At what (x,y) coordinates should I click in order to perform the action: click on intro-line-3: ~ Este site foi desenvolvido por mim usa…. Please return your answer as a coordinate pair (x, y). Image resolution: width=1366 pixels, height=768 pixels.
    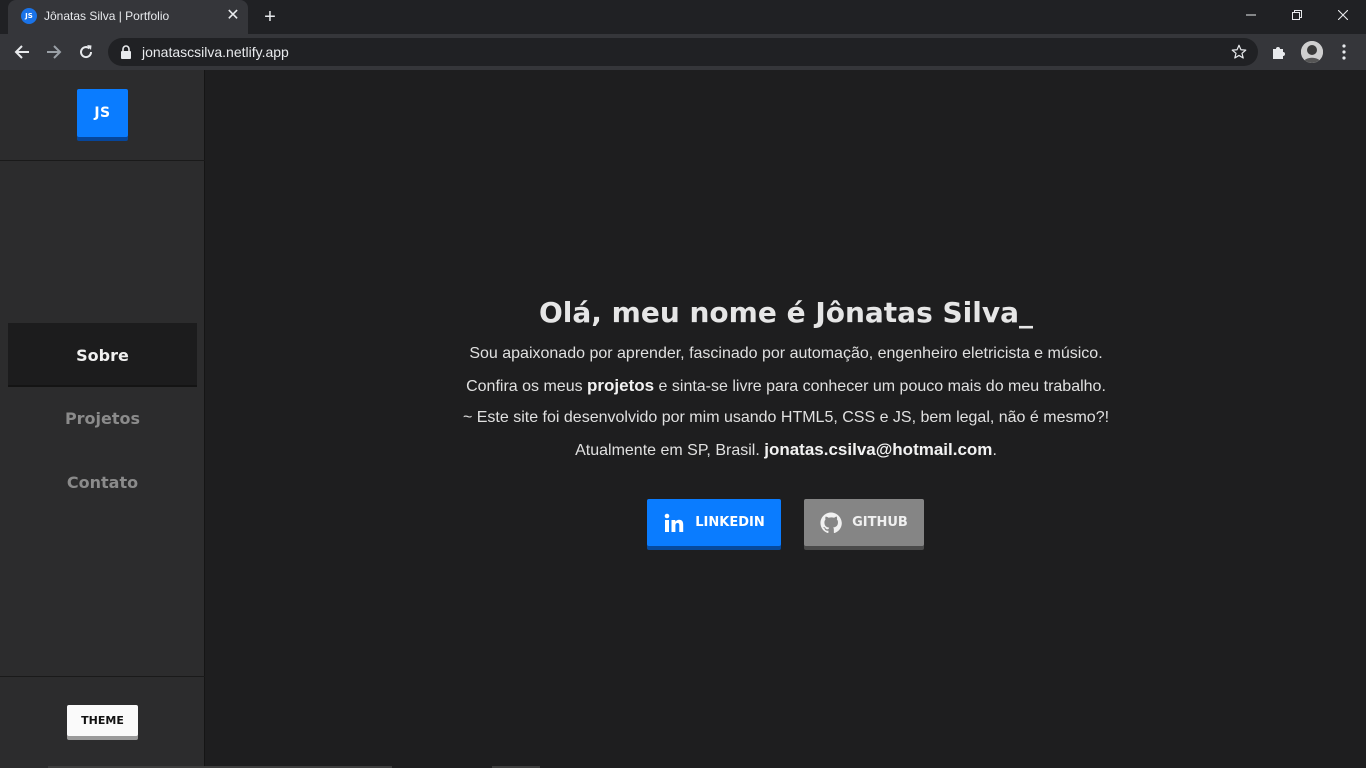
    Looking at the image, I should click on (786, 417).